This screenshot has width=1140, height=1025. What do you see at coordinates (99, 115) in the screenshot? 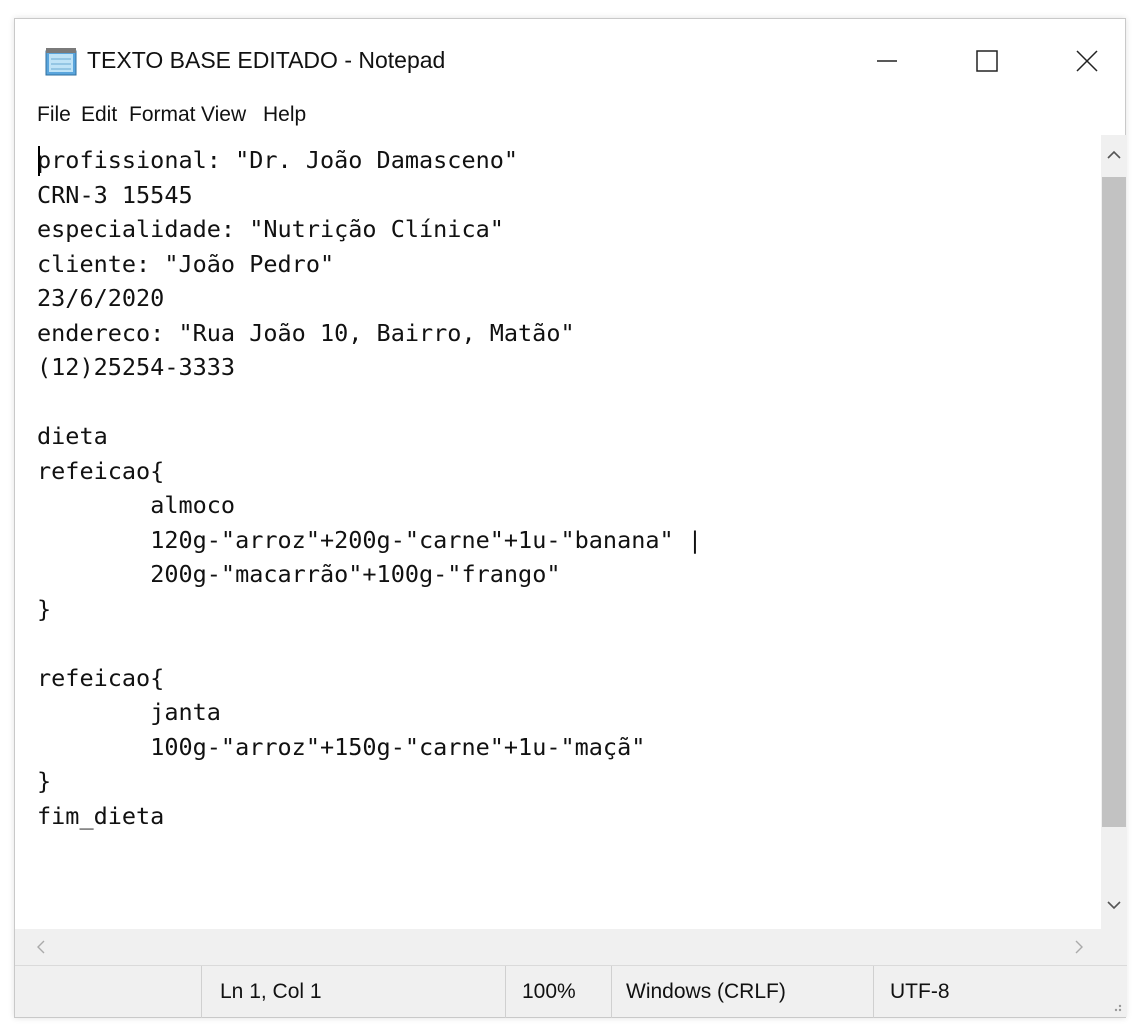
I see `menu-edit: Edit` at bounding box center [99, 115].